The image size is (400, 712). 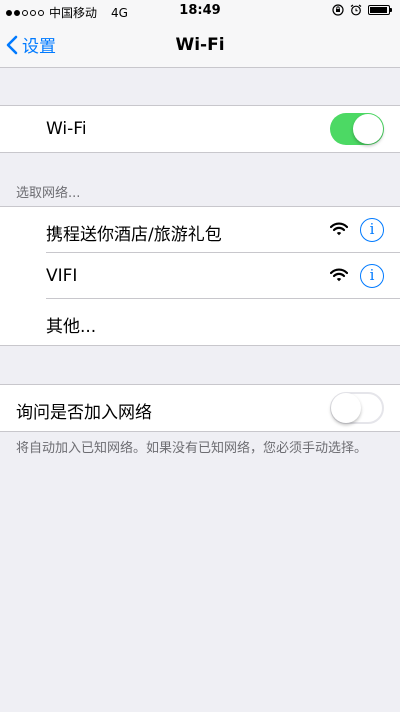 I want to click on wifi-toggle-group: Wi-Fi, so click(x=200, y=129).